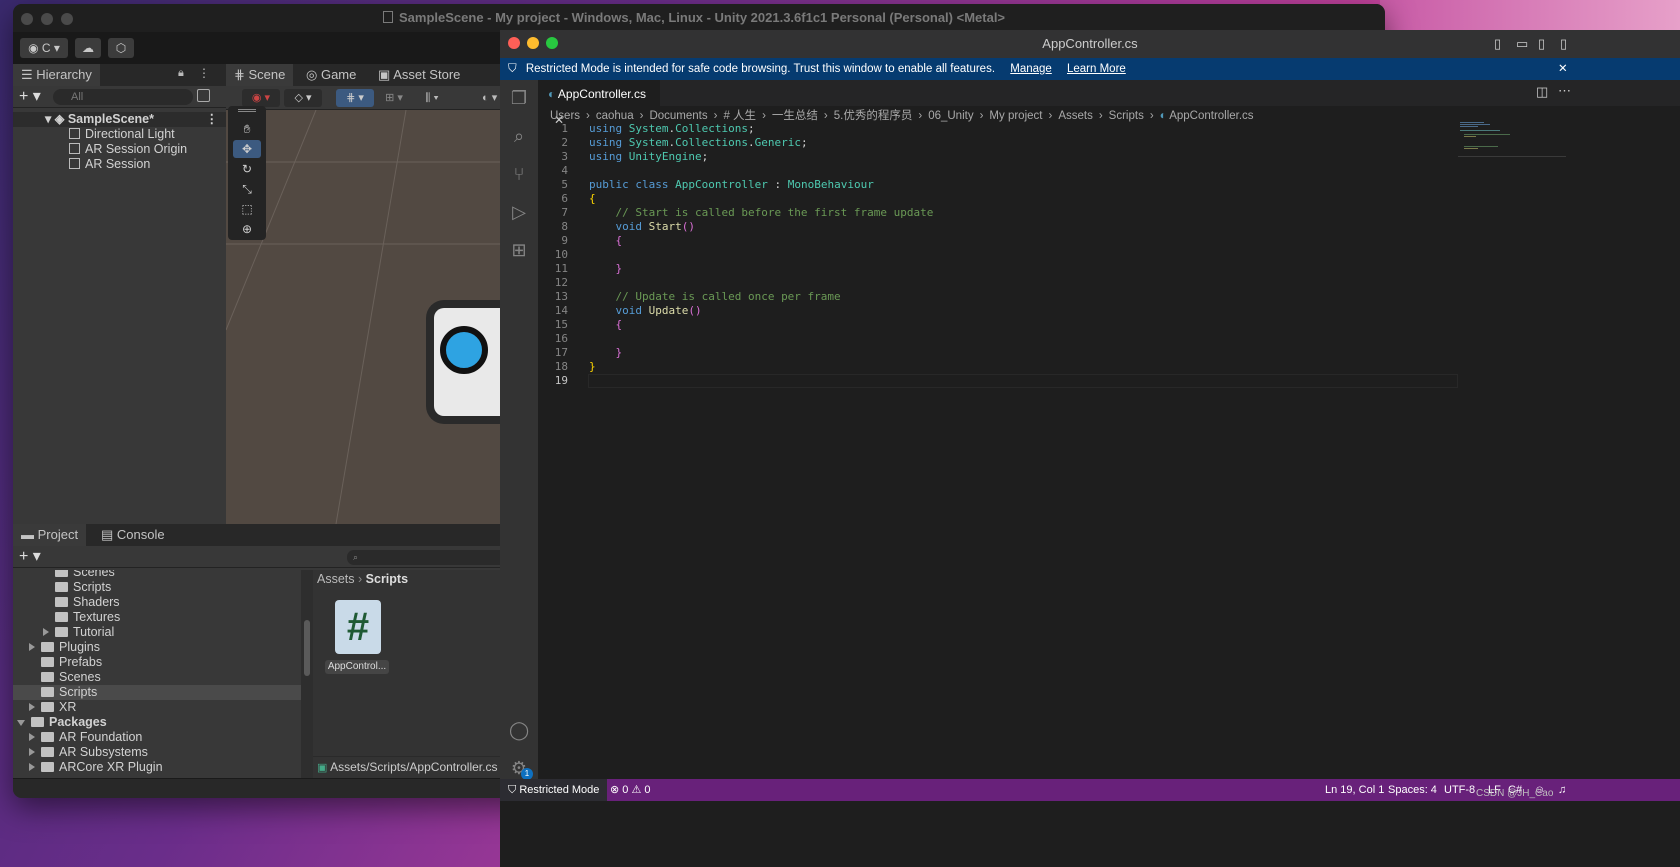 The height and width of the screenshot is (867, 1680). Describe the element at coordinates (47, 19) in the screenshot. I see `minimize-button` at that location.